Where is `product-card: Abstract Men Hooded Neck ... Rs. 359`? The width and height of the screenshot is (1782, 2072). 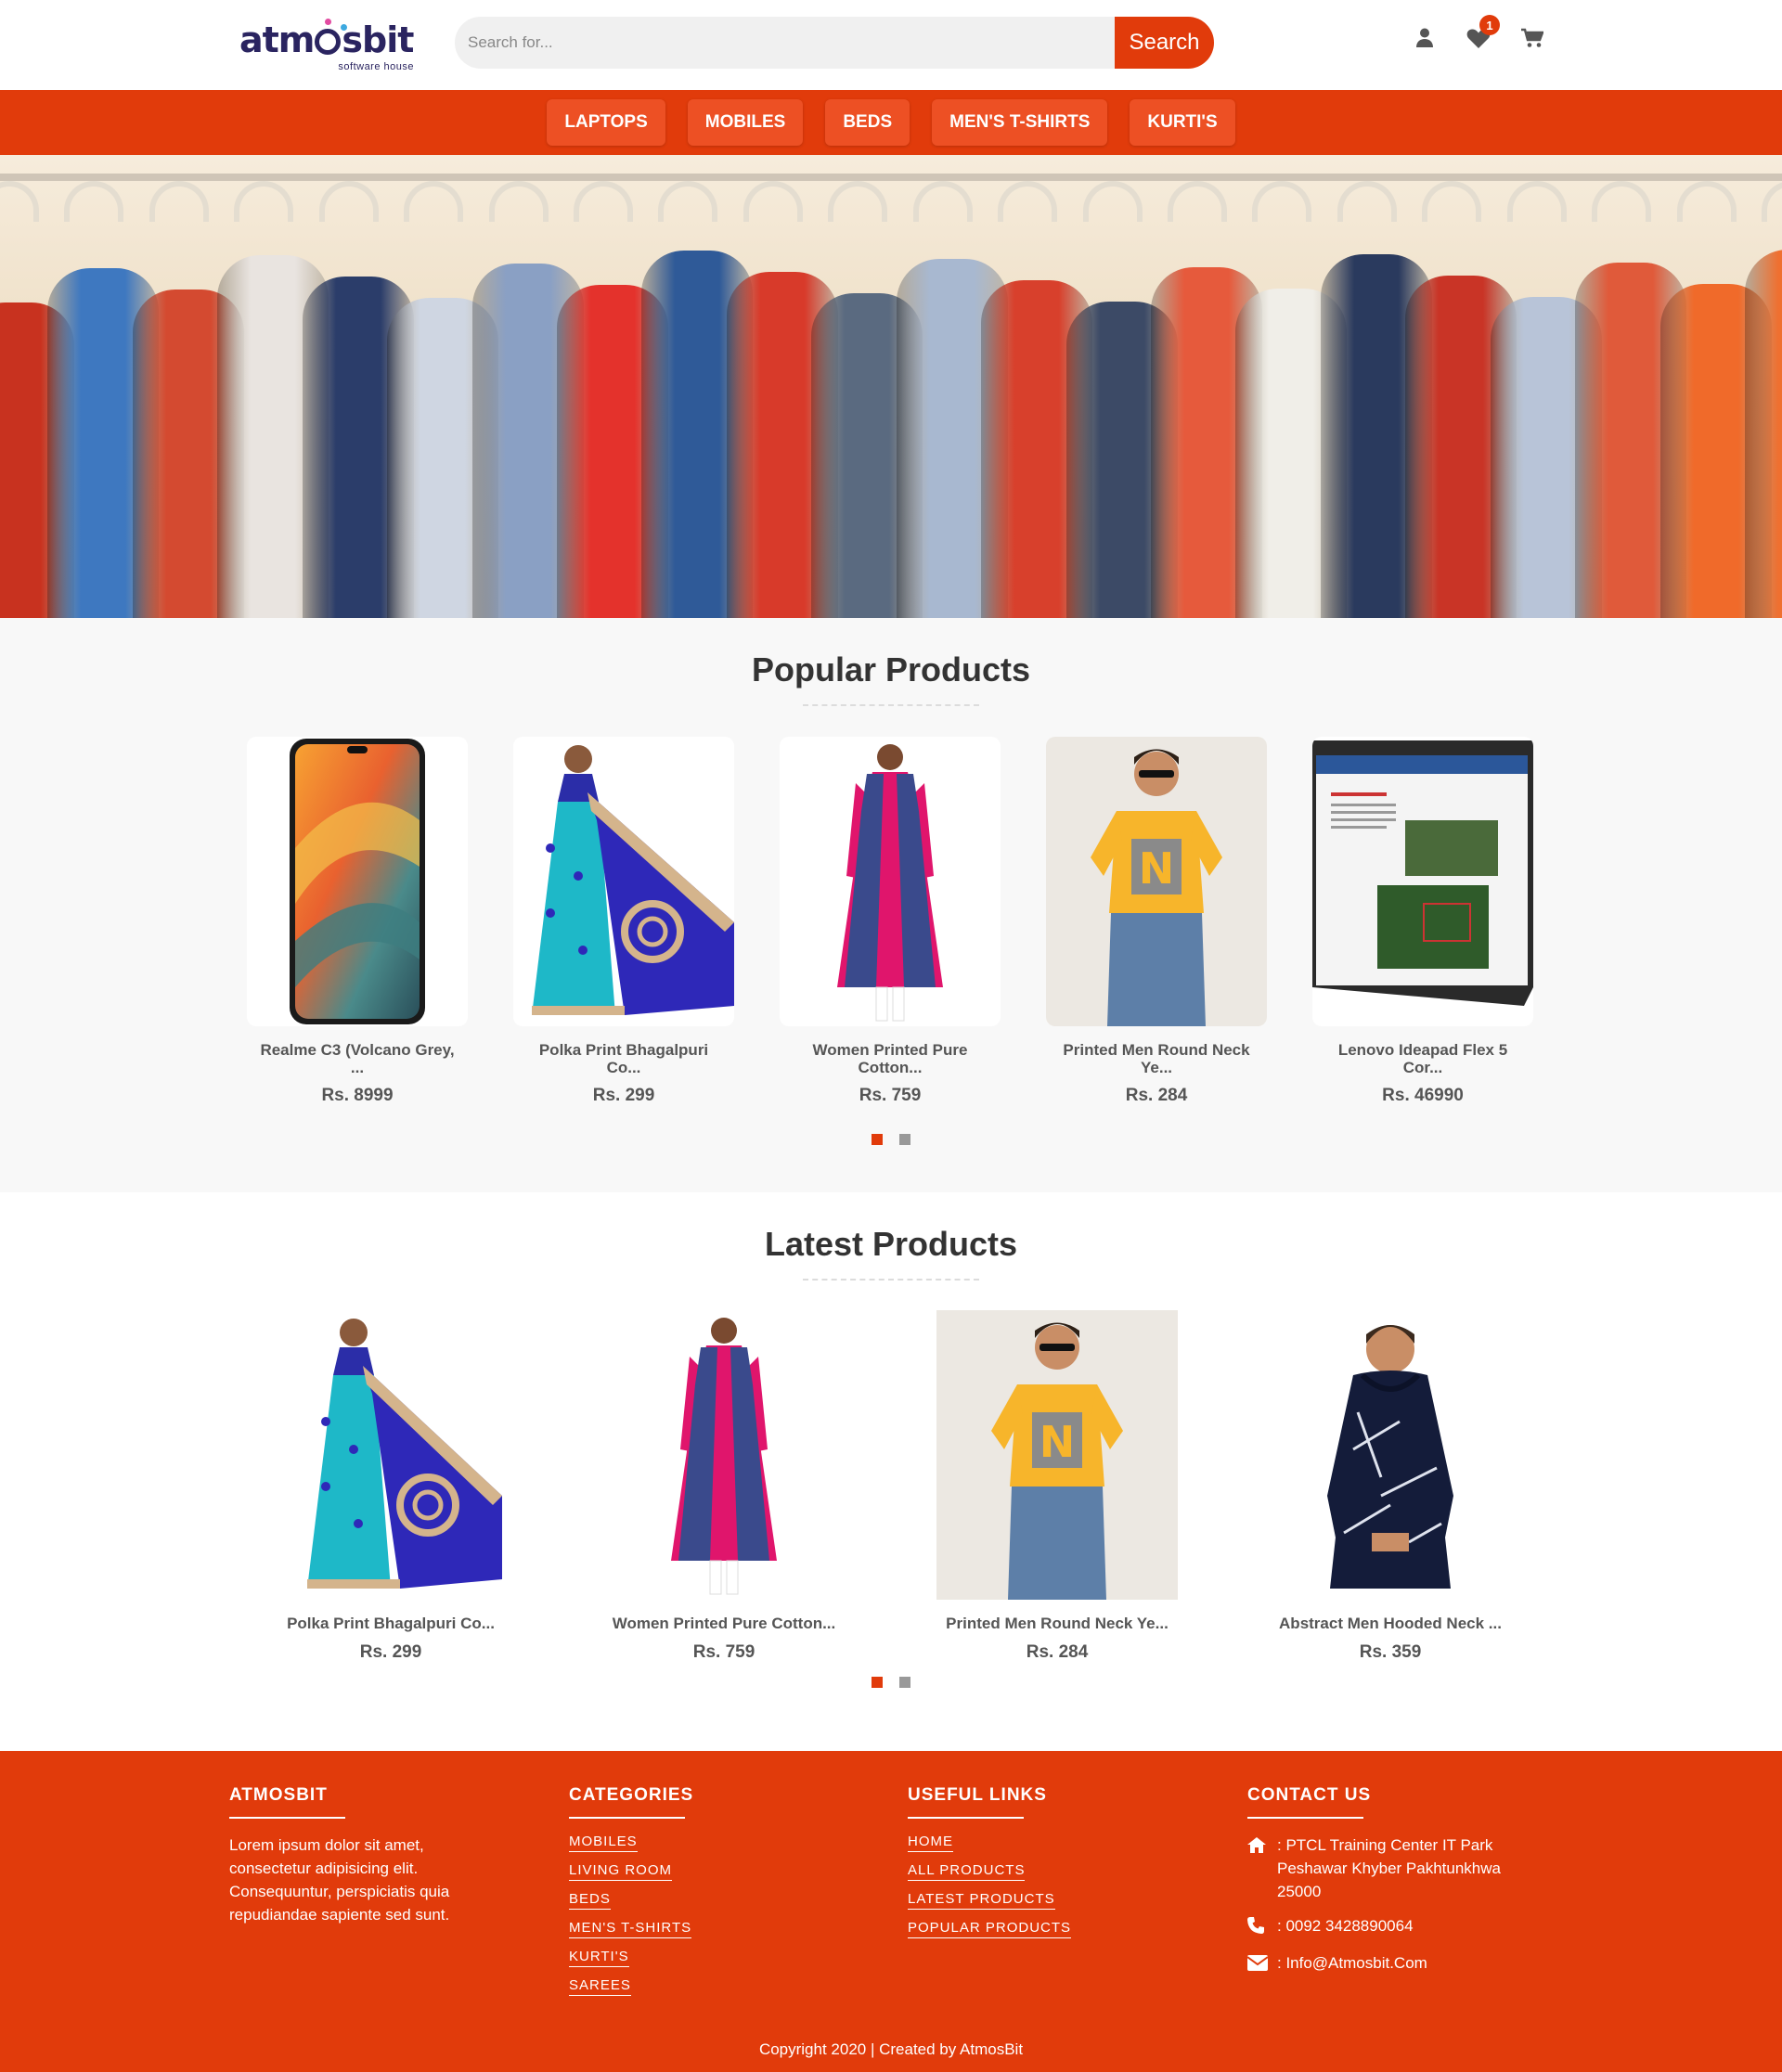 product-card: Abstract Men Hooded Neck ... Rs. 359 is located at coordinates (1390, 1486).